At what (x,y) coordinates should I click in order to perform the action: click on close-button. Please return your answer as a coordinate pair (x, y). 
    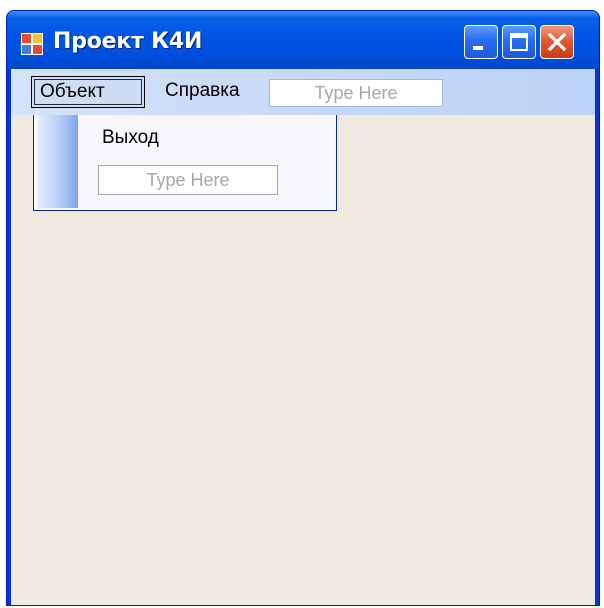
    Looking at the image, I should click on (557, 42).